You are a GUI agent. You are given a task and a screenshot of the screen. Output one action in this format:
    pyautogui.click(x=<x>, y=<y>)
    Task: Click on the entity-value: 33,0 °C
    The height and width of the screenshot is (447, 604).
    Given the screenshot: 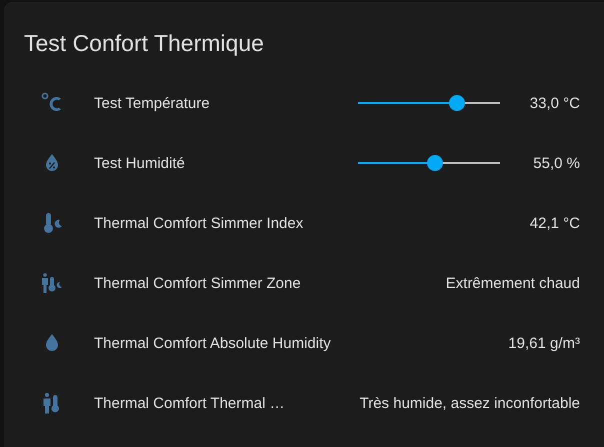 What is the action you would take?
    pyautogui.click(x=554, y=103)
    